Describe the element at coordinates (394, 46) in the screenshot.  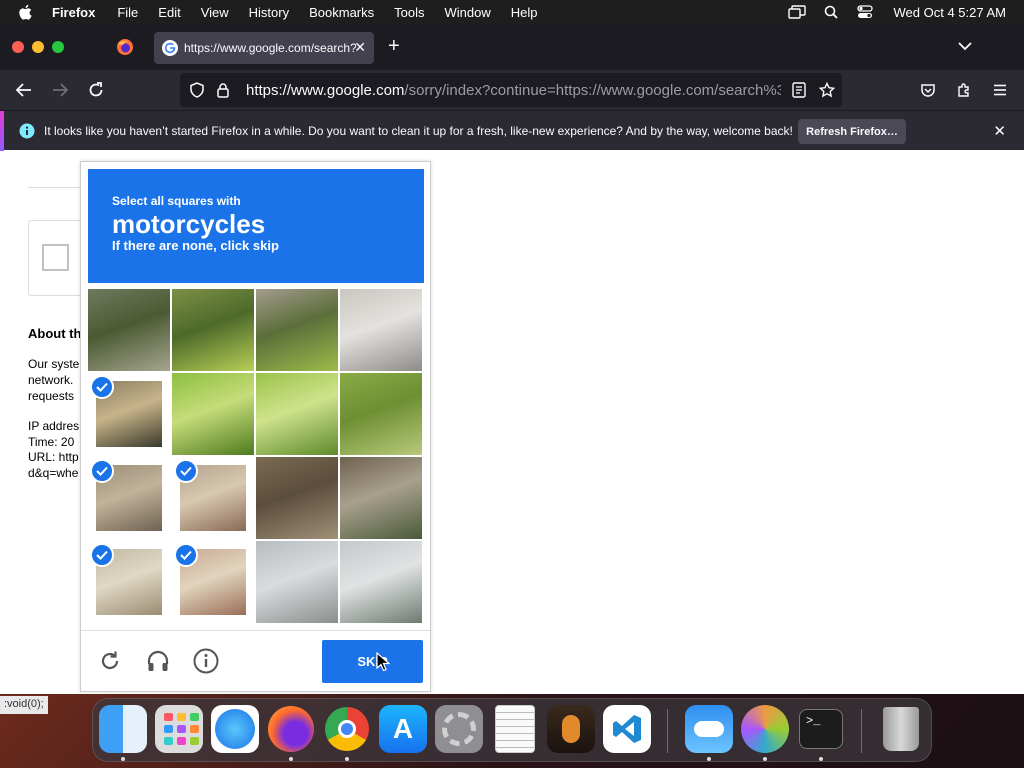
I see `new-tab-button: +` at that location.